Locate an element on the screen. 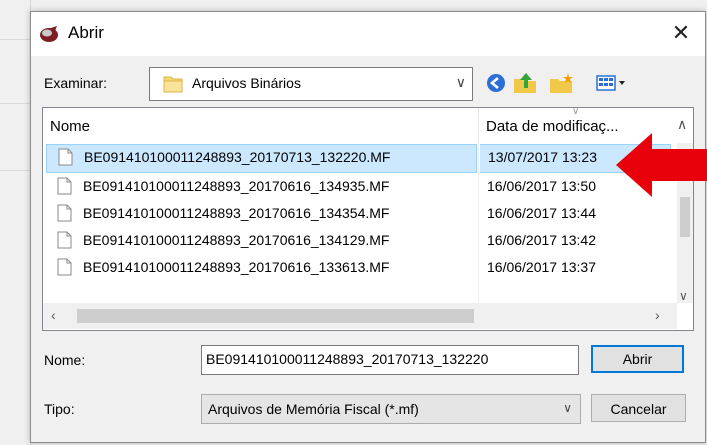  file-type-value: Arquivos de Memória Fiscal (*.mf) is located at coordinates (313, 409).